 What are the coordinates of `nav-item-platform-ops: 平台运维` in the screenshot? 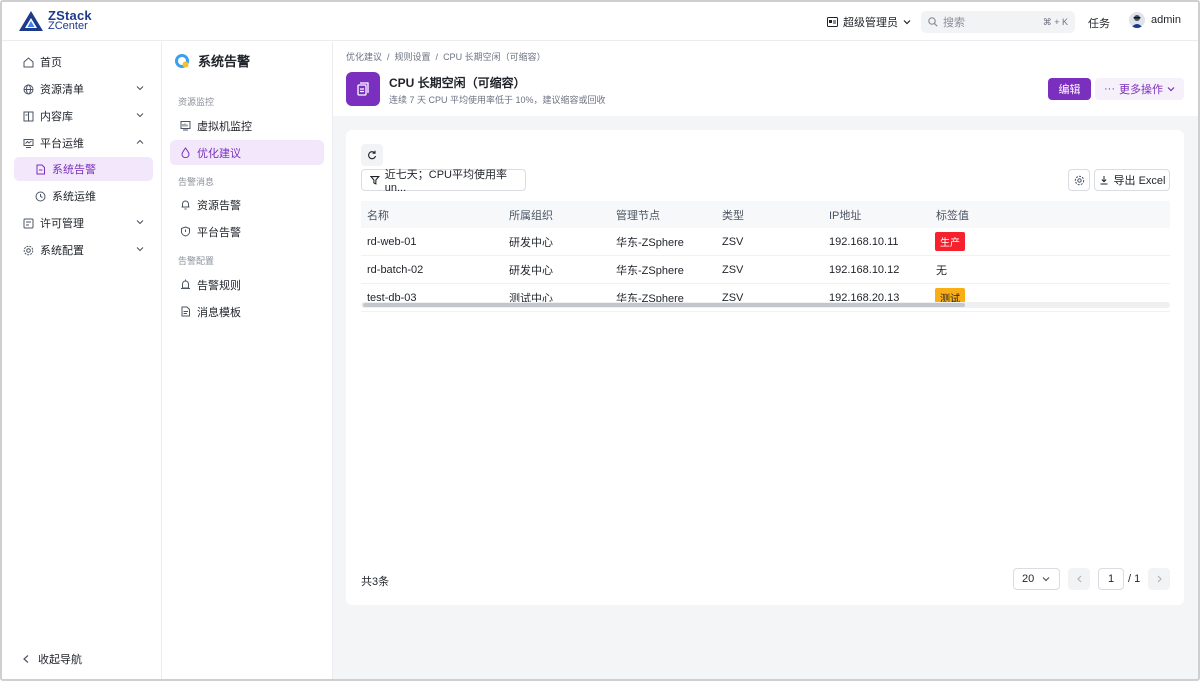 It's located at (83, 143).